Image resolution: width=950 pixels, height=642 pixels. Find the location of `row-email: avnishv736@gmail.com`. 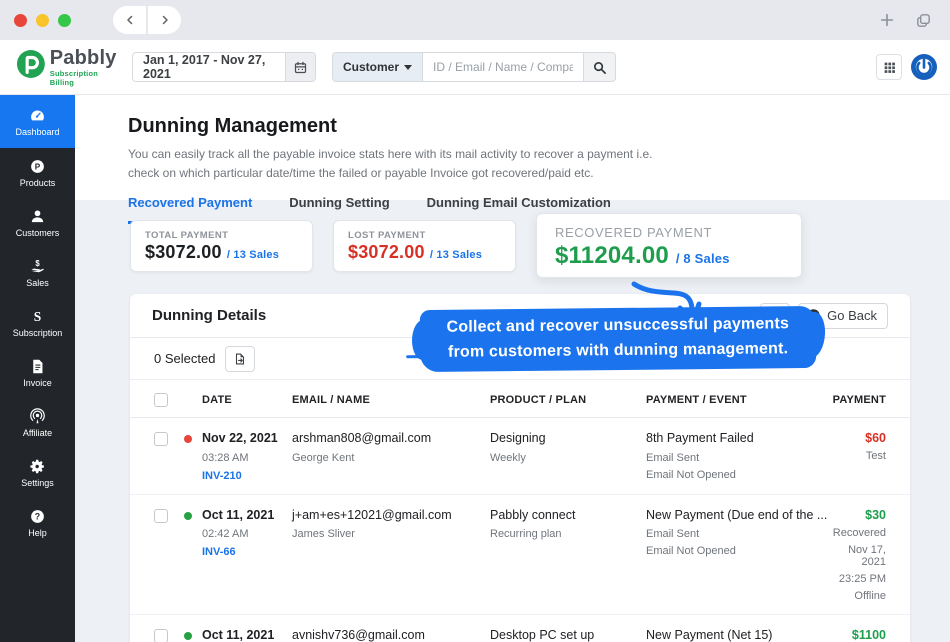

row-email: avnishv736@gmail.com is located at coordinates (358, 634).